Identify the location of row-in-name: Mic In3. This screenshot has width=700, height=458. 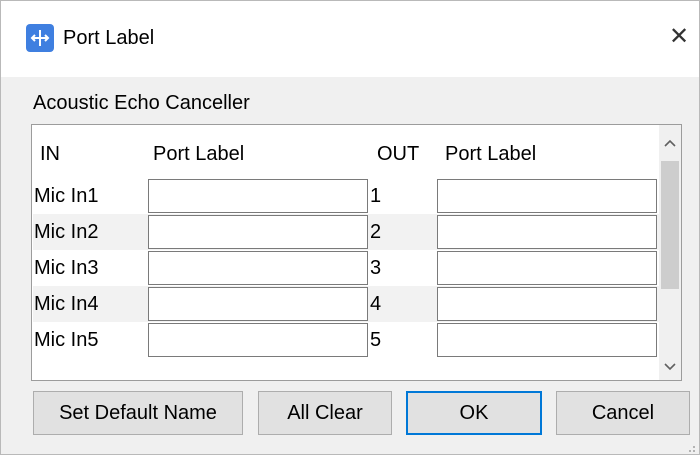
(66, 268).